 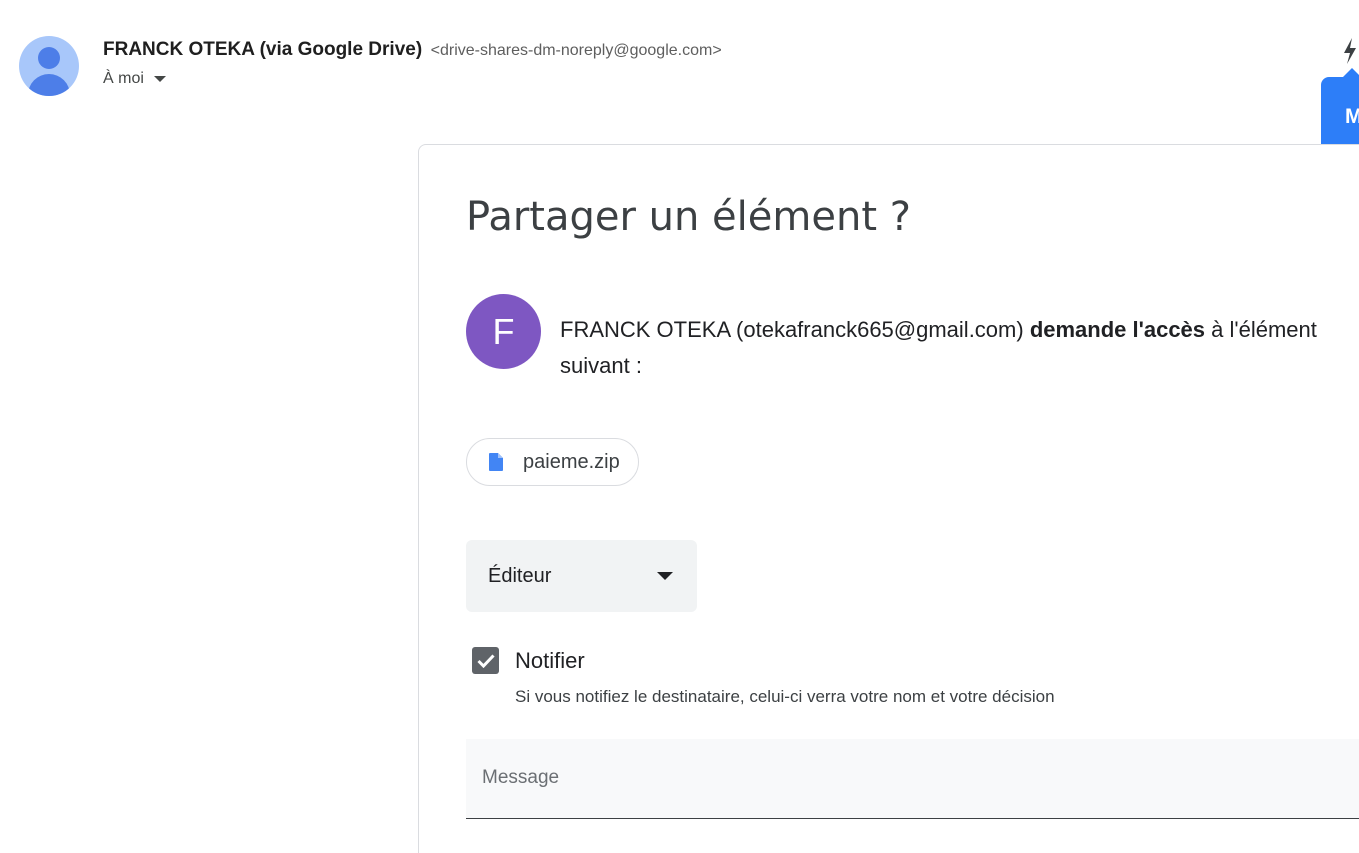 What do you see at coordinates (576, 50) in the screenshot?
I see `sender-email: <drive-shares-dm-noreply@google.com>` at bounding box center [576, 50].